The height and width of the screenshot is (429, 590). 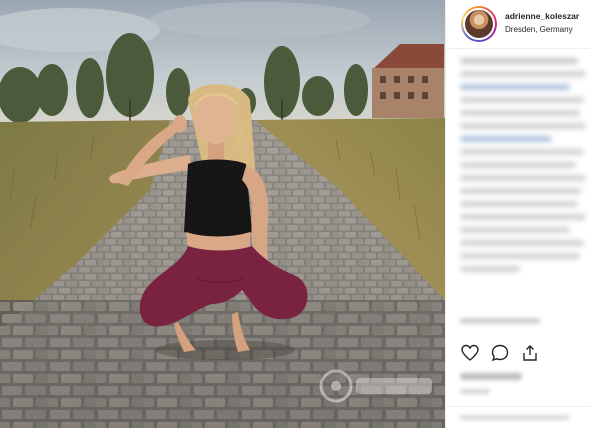 What do you see at coordinates (524, 183) in the screenshot?
I see `caption-blurred` at bounding box center [524, 183].